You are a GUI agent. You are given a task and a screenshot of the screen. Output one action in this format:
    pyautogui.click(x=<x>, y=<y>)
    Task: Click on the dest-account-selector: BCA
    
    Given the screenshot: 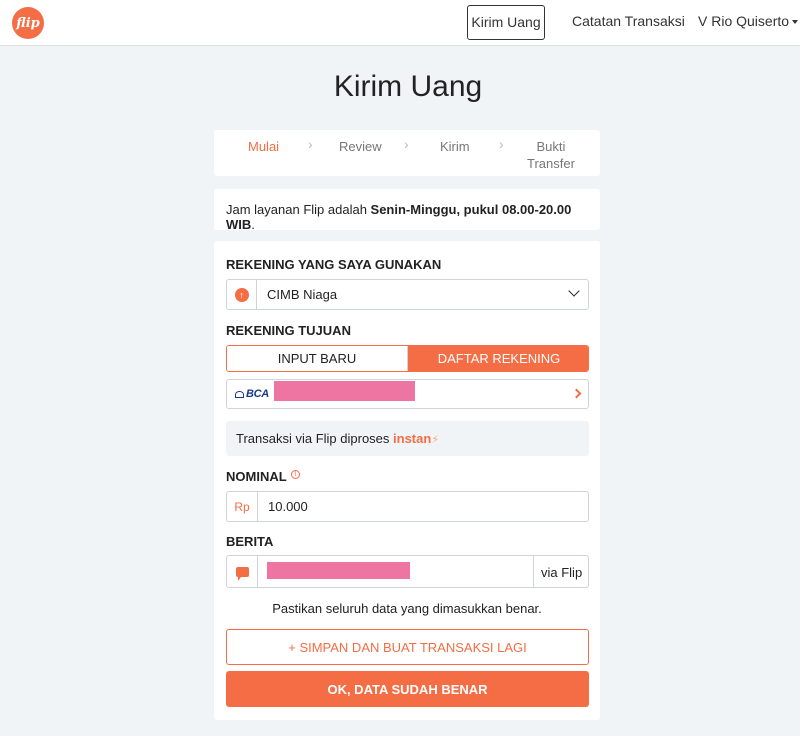 What is the action you would take?
    pyautogui.click(x=407, y=394)
    